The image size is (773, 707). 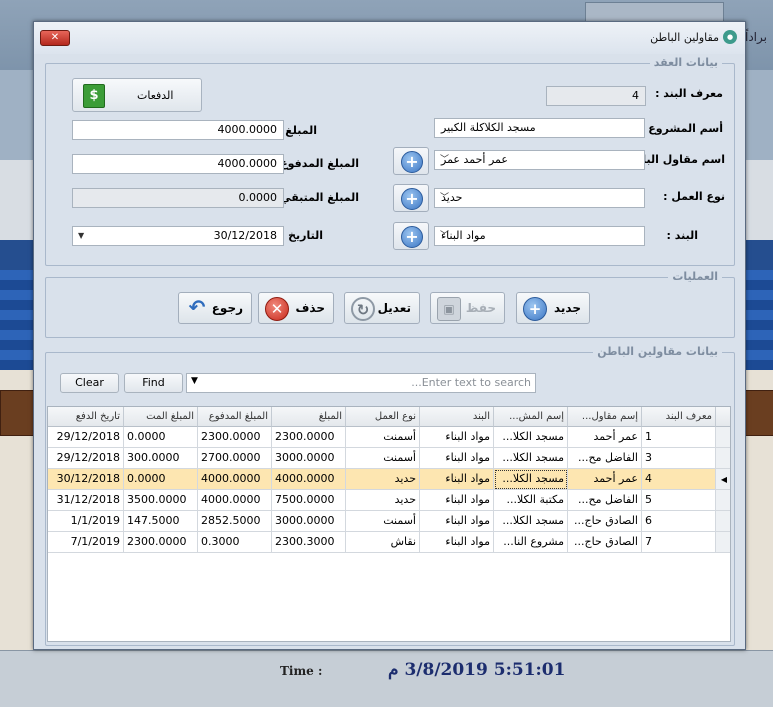 What do you see at coordinates (679, 417) in the screenshot?
I see `column-header: معرف البند` at bounding box center [679, 417].